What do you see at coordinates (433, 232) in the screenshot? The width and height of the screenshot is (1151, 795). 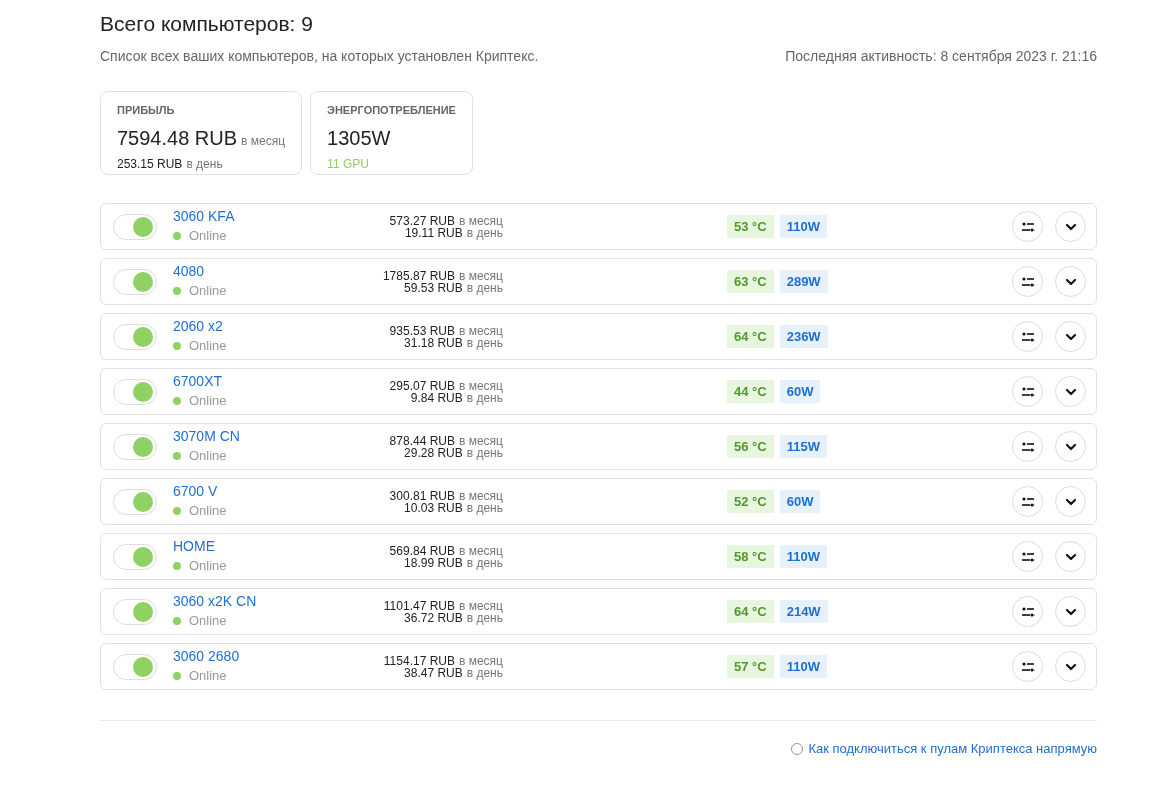 I see `daily-profit: 19.11 RUB` at bounding box center [433, 232].